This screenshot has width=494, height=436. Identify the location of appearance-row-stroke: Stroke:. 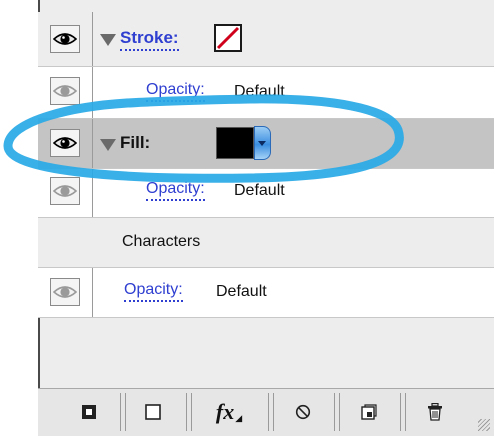
(266, 39).